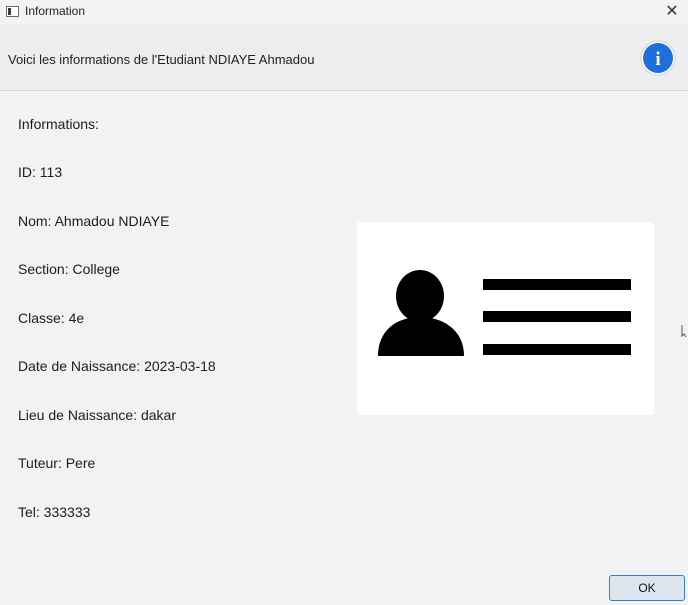 This screenshot has width=688, height=605. What do you see at coordinates (69, 269) in the screenshot?
I see `field-section: Section: College` at bounding box center [69, 269].